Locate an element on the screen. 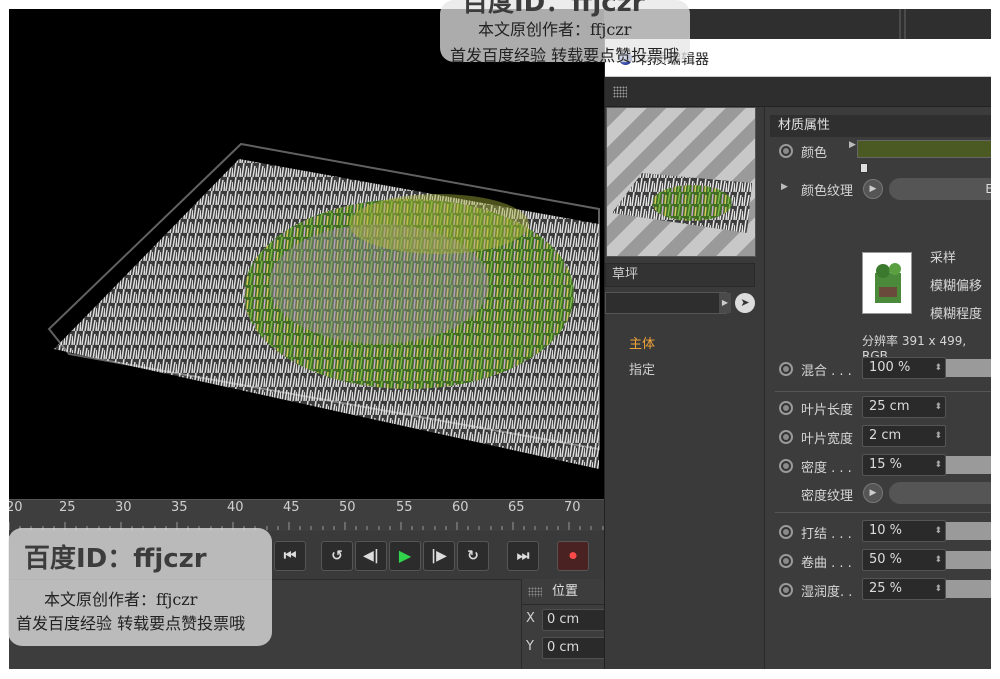 The height and width of the screenshot is (679, 1000). timeline-tick: 45 is located at coordinates (291, 507).